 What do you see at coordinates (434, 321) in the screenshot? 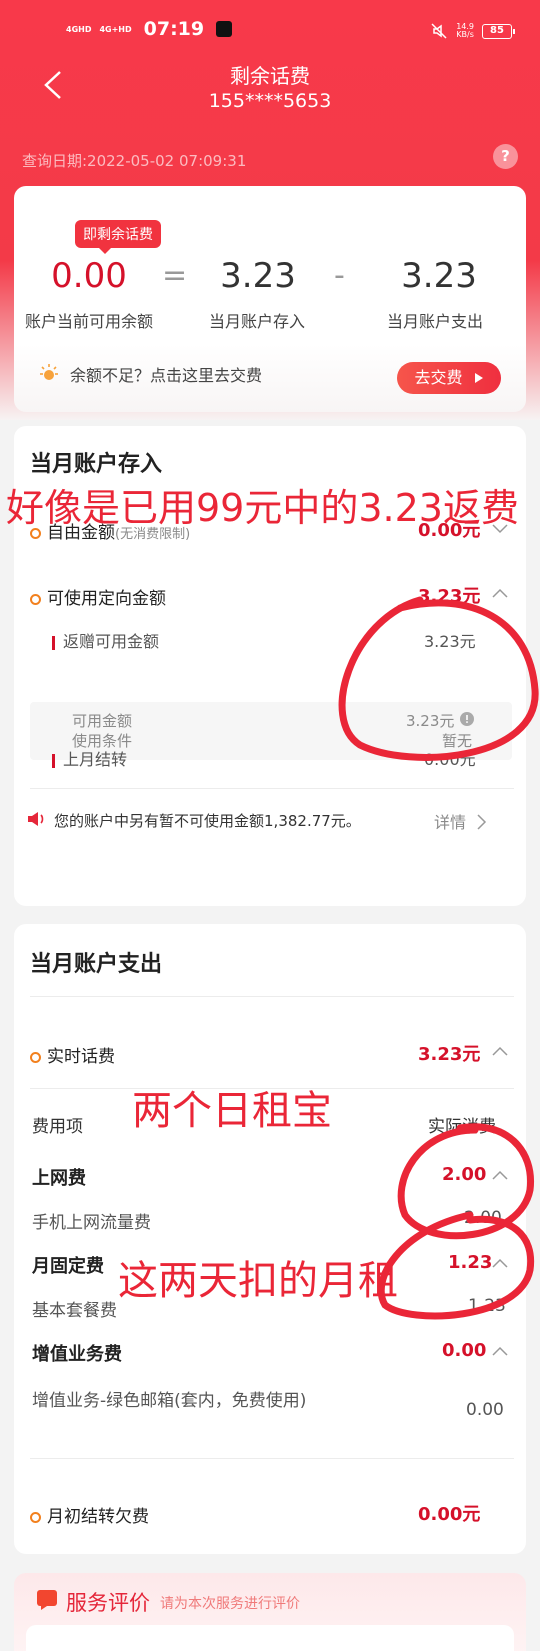
I see `expense-label: 当月账户支出` at bounding box center [434, 321].